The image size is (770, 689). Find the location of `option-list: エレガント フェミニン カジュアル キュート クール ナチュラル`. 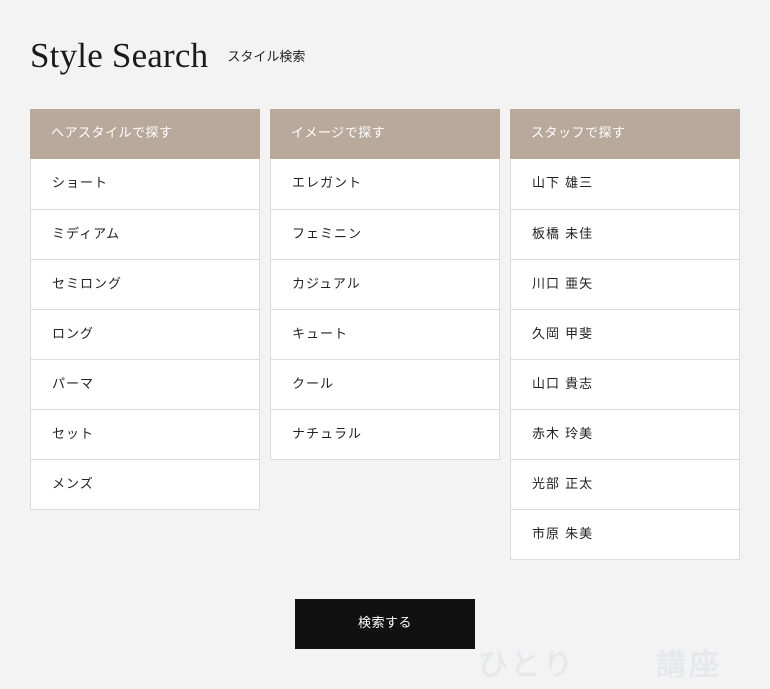

option-list: エレガント フェミニン カジュアル キュート クール ナチュラル is located at coordinates (385, 309).